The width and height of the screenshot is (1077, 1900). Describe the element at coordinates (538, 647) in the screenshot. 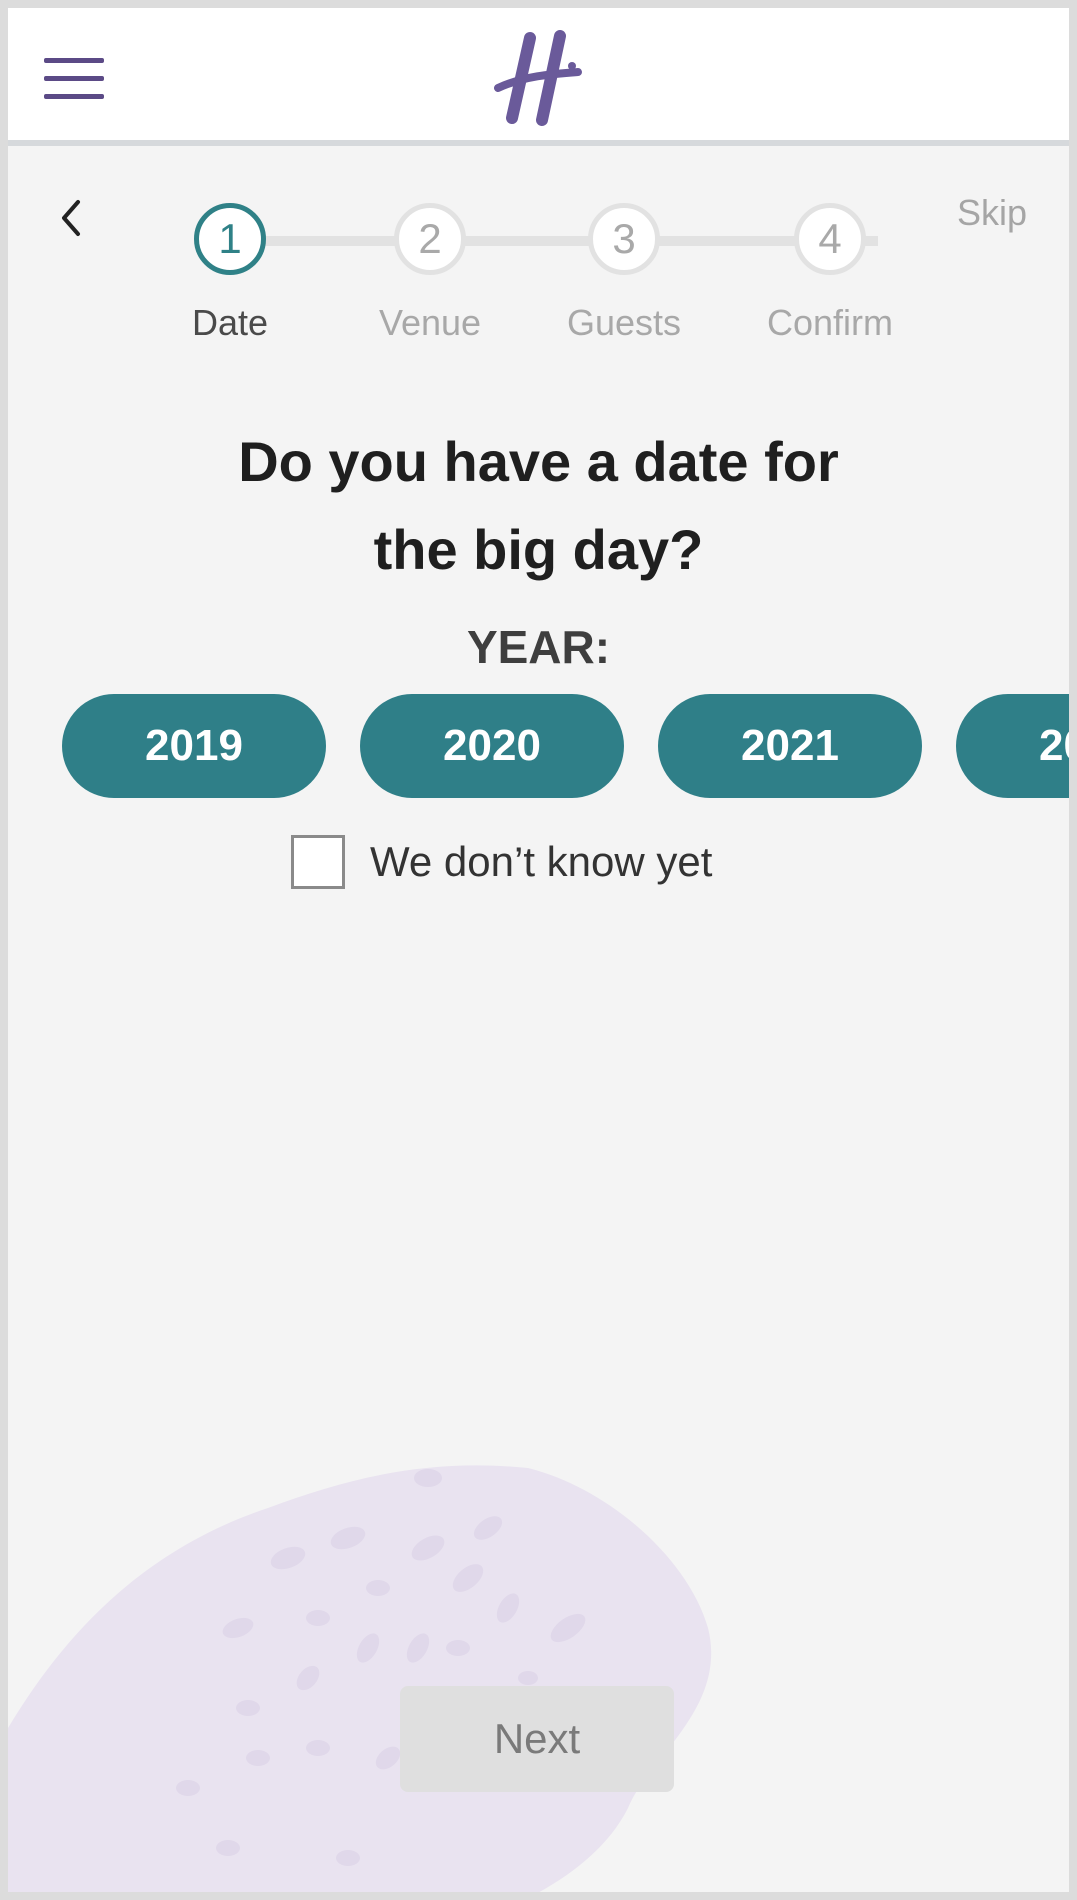

I see `year-label: YEAR:` at that location.